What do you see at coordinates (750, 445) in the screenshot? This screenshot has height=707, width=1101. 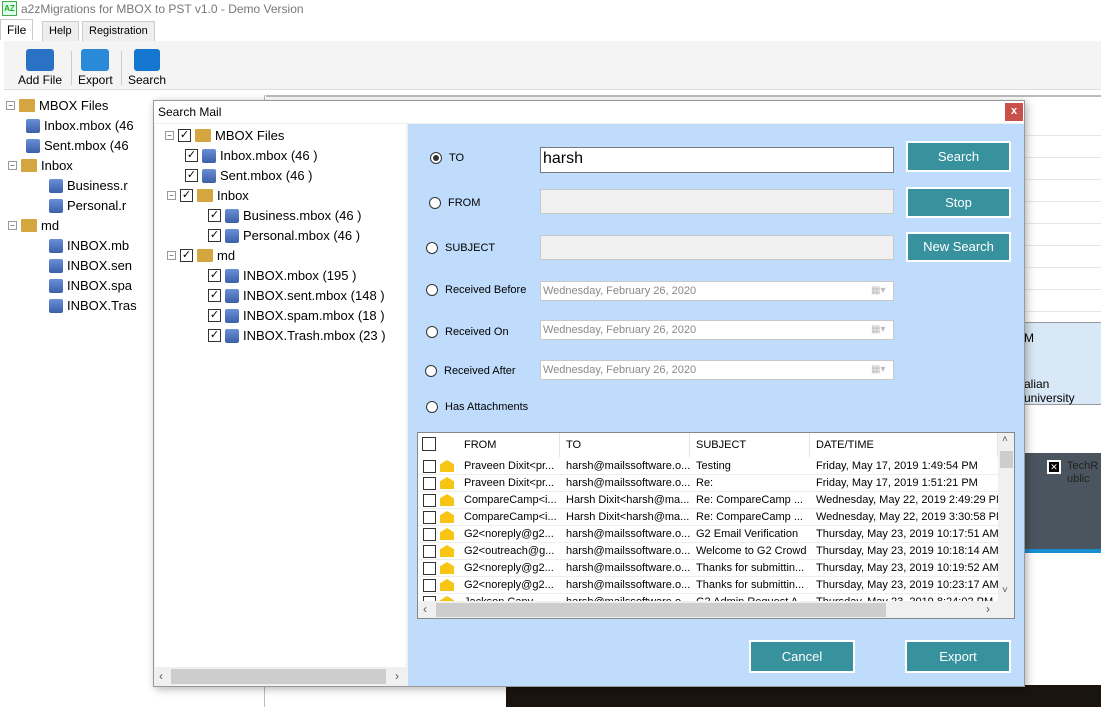 I see `column-header-subject: SUBJECT` at bounding box center [750, 445].